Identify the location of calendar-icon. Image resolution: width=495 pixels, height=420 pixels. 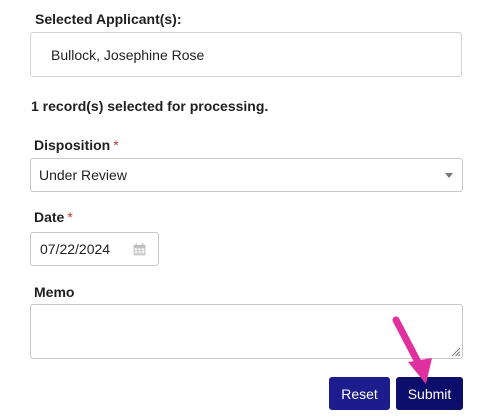
(139, 249).